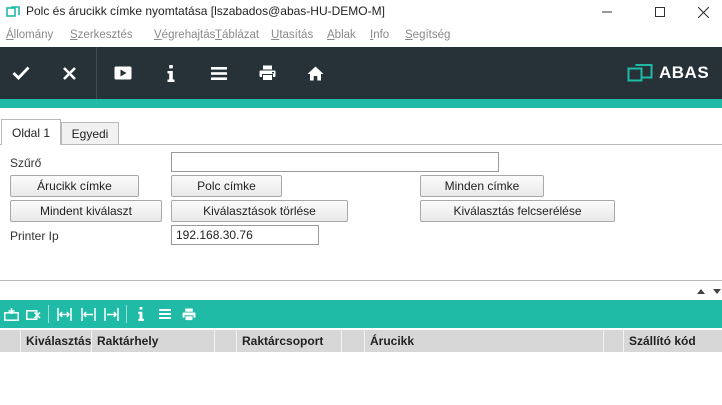 The height and width of the screenshot is (405, 722). Describe the element at coordinates (101, 35) in the screenshot. I see `menu-szerkesztes: Szerkesztés` at that location.